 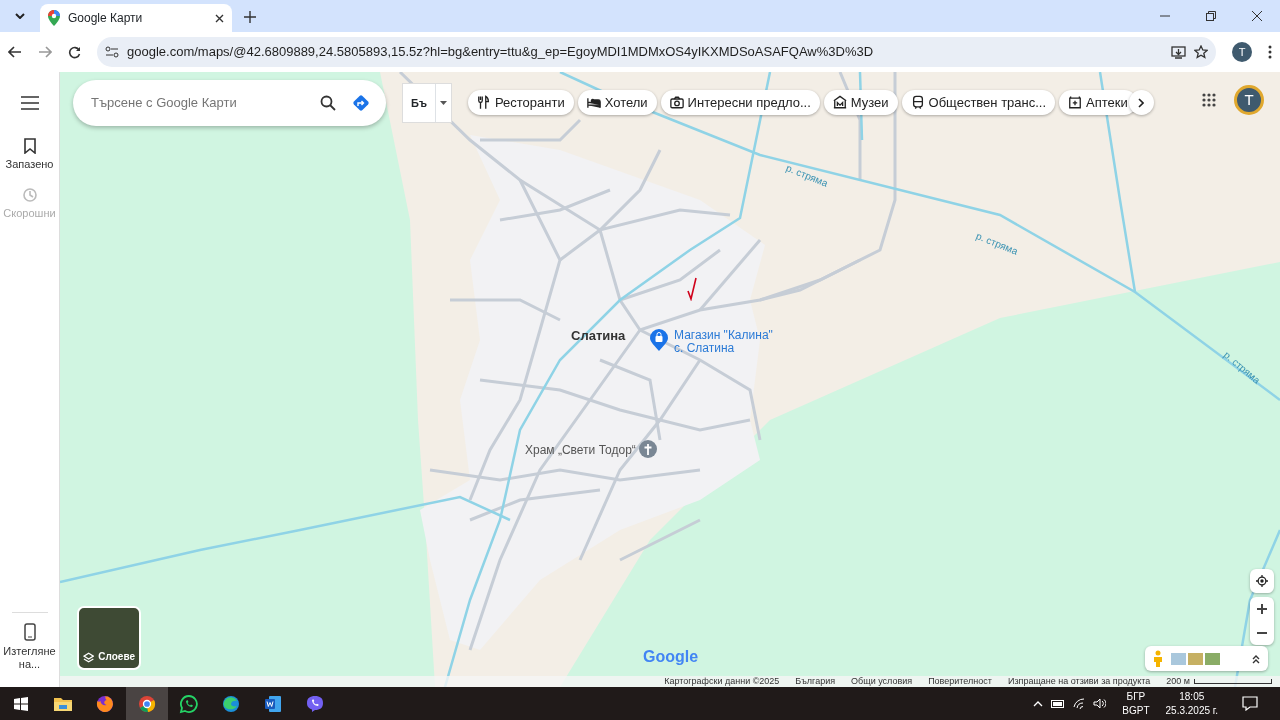 What do you see at coordinates (1196, 658) in the screenshot?
I see `imagery-thumbnails-drawing` at bounding box center [1196, 658].